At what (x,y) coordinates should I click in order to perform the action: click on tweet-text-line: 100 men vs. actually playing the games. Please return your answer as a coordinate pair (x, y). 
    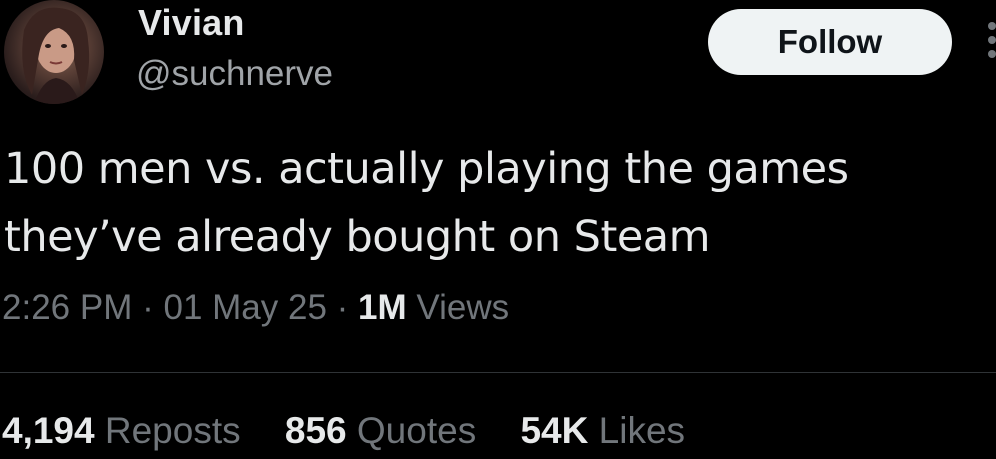
    Looking at the image, I should click on (426, 169).